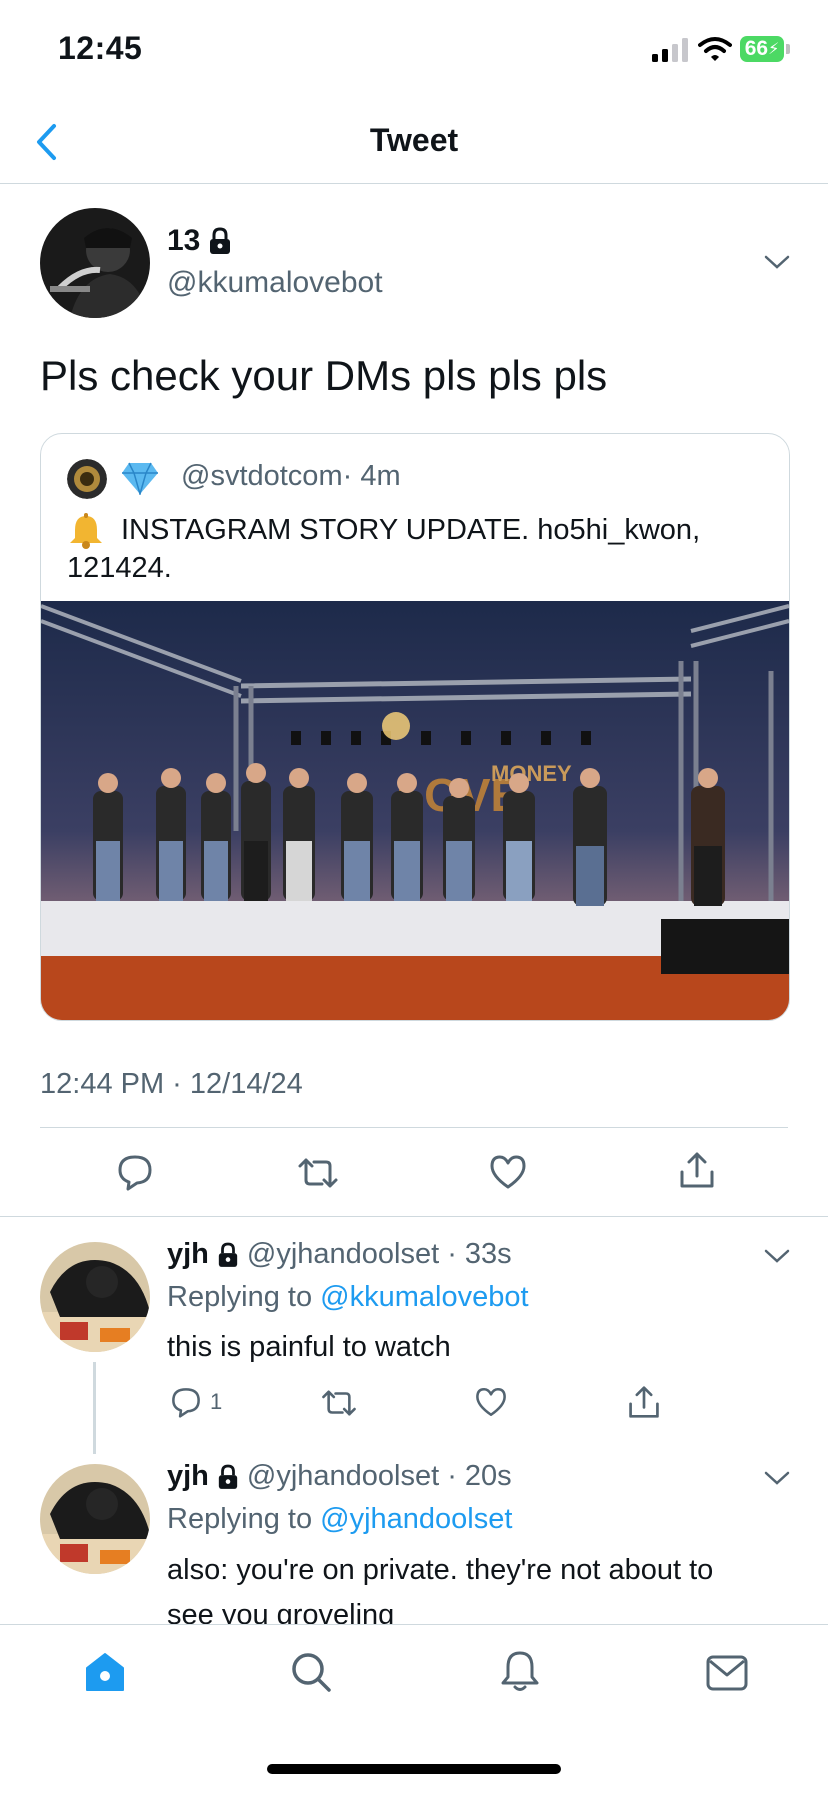 The width and height of the screenshot is (828, 1793). I want to click on tweet-text: Pls check your DMs pls pls pls, so click(324, 375).